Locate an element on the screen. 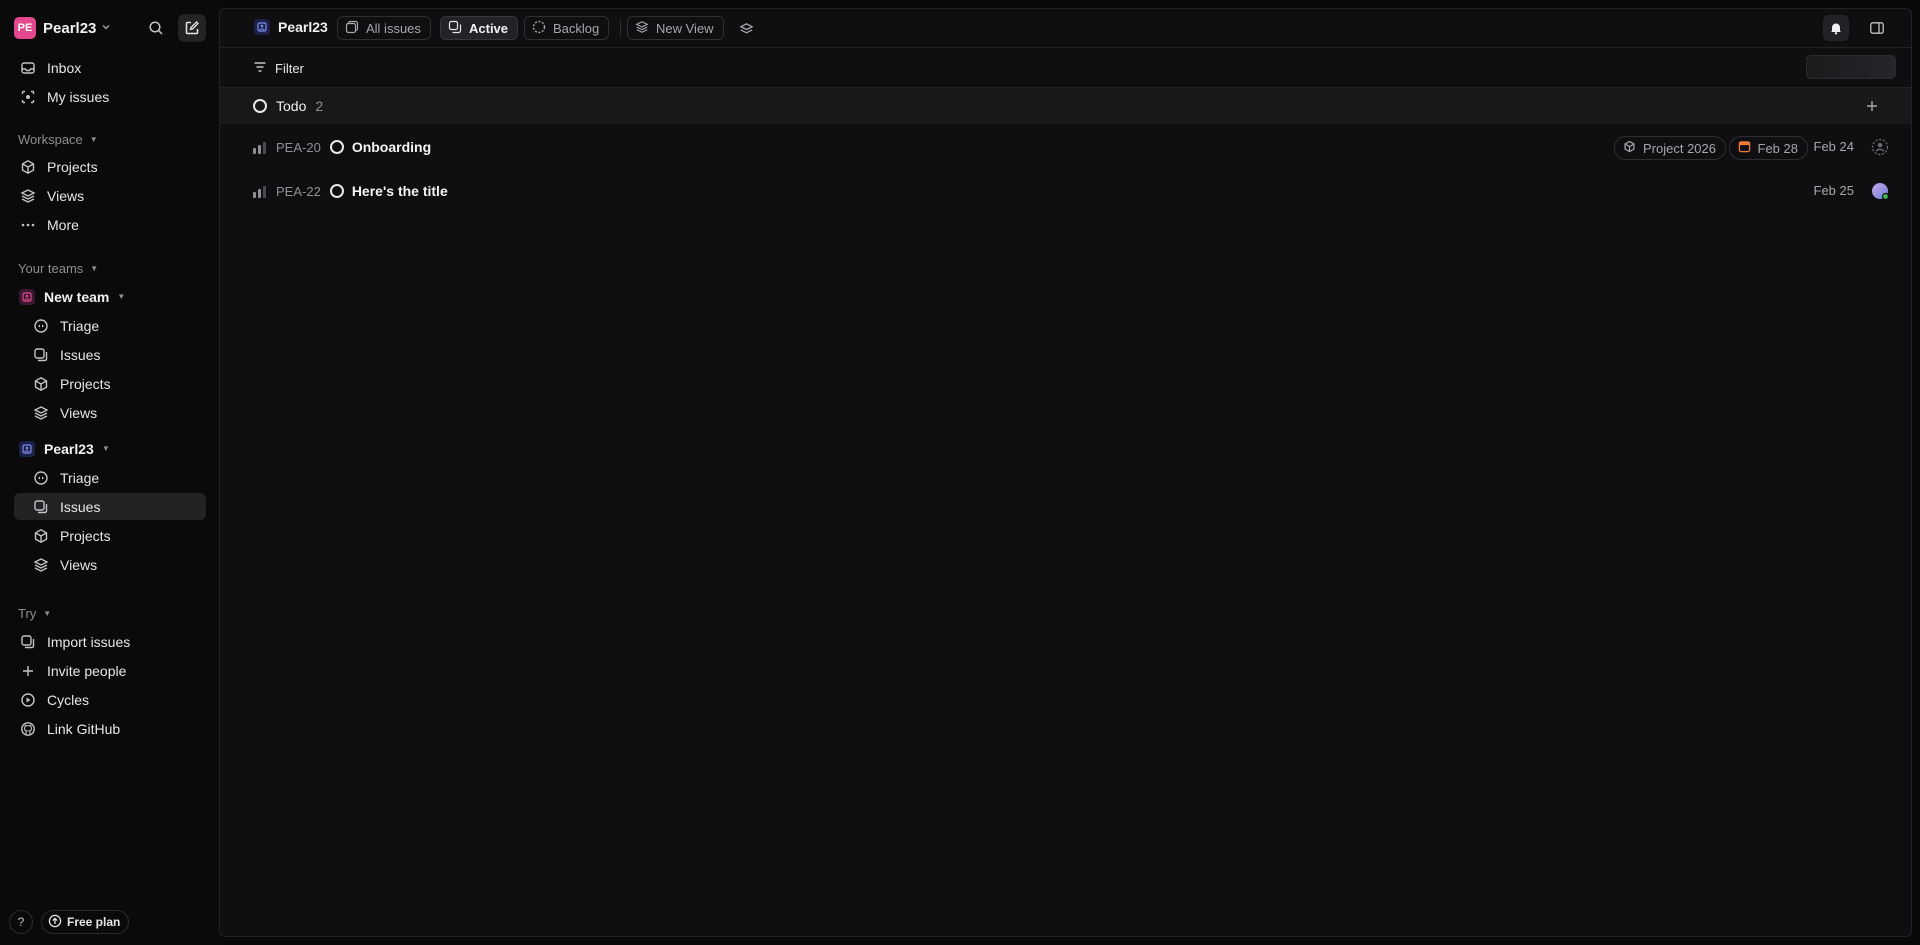 This screenshot has width=1920, height=945. sidebar-item-inbox: Inbox is located at coordinates (110, 67).